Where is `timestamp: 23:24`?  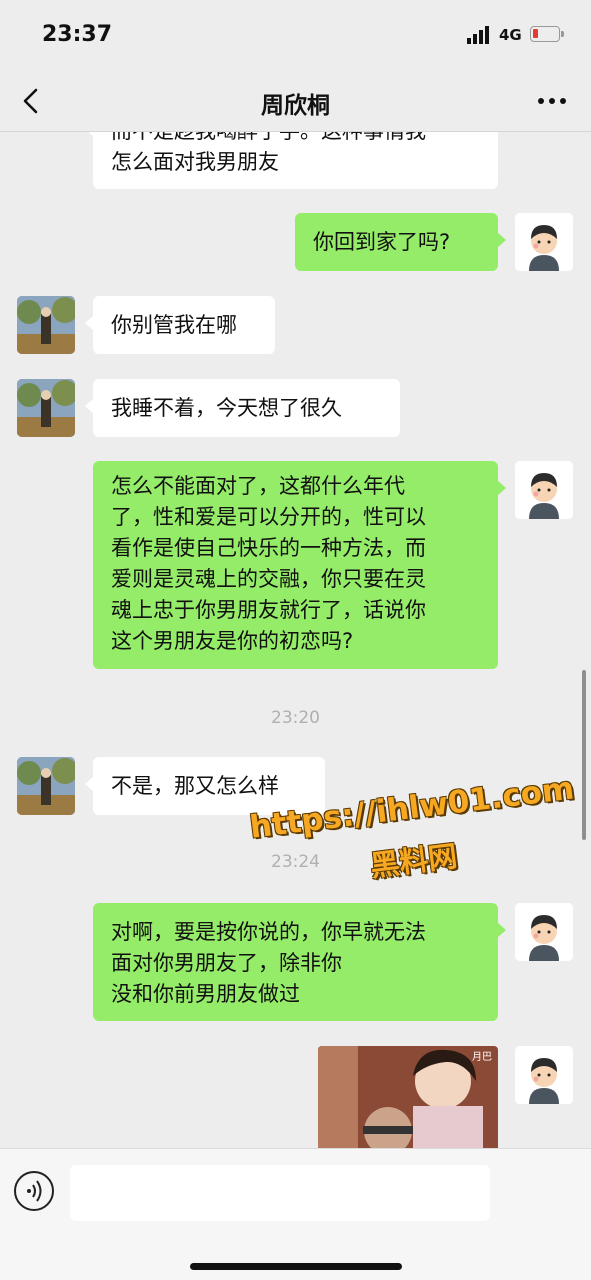 timestamp: 23:24 is located at coordinates (295, 862).